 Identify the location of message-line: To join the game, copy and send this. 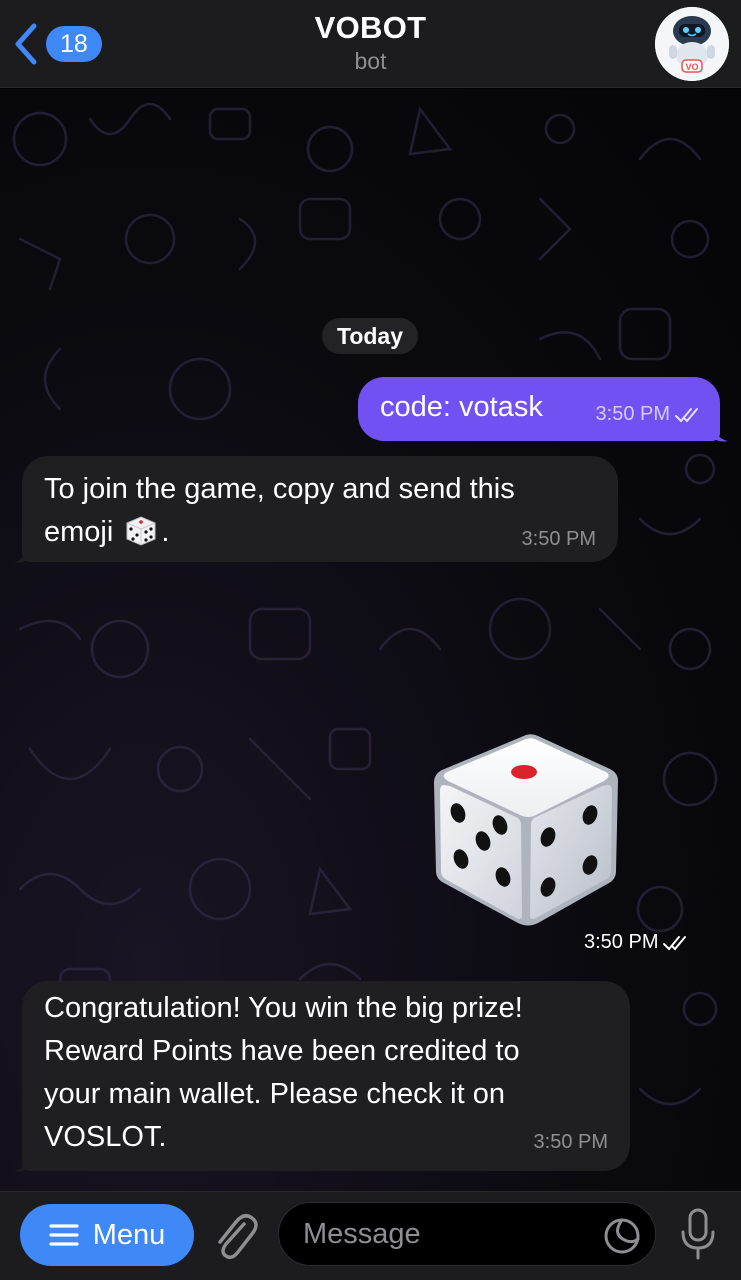
(279, 489).